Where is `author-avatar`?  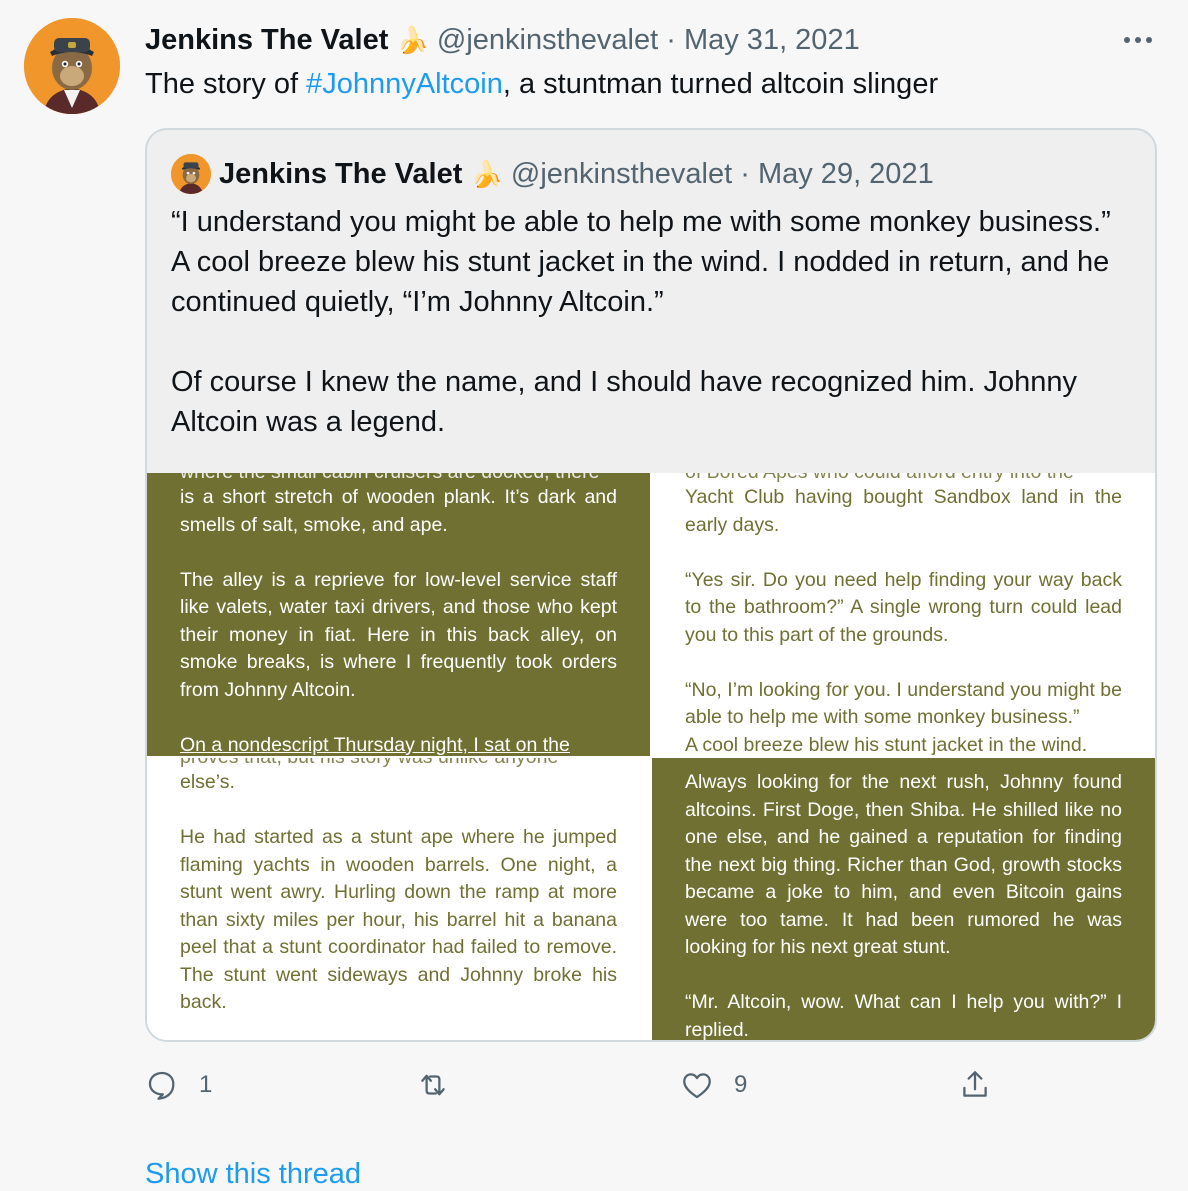 author-avatar is located at coordinates (72, 66).